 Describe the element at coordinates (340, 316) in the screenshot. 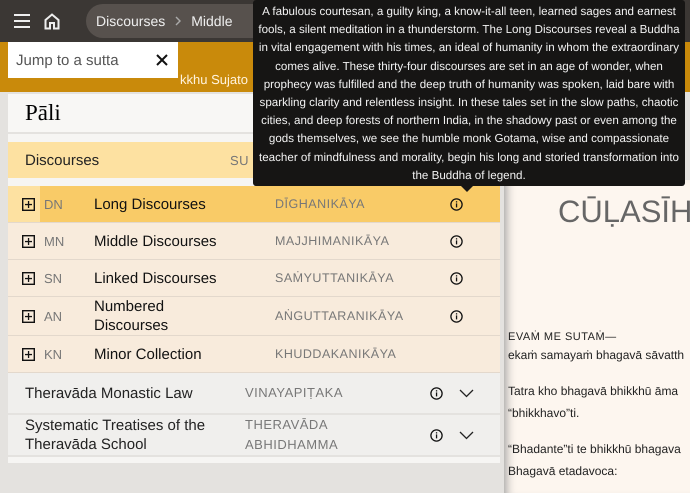

I see `pali-name: AṄGUTTARANIKĀYA` at that location.